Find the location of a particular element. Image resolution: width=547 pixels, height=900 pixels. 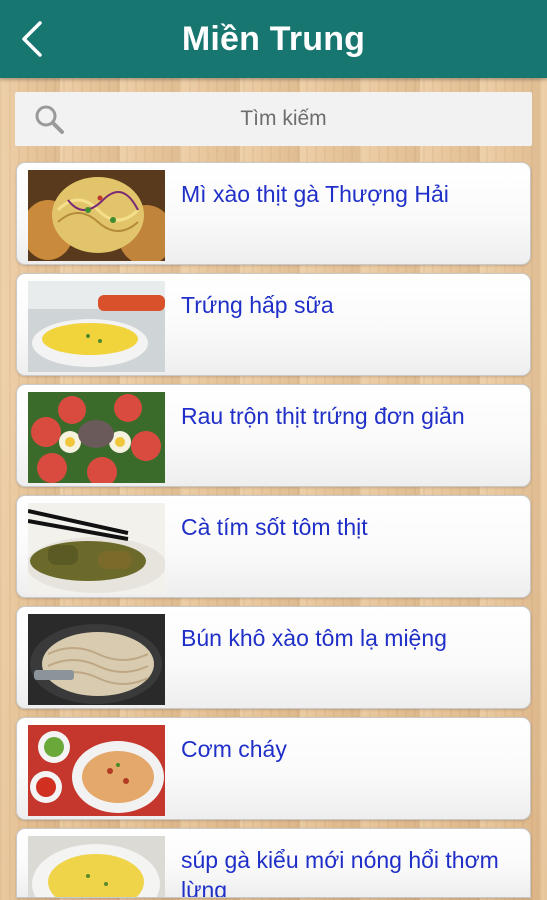

recipe-title: Cơm cháy is located at coordinates (234, 749).